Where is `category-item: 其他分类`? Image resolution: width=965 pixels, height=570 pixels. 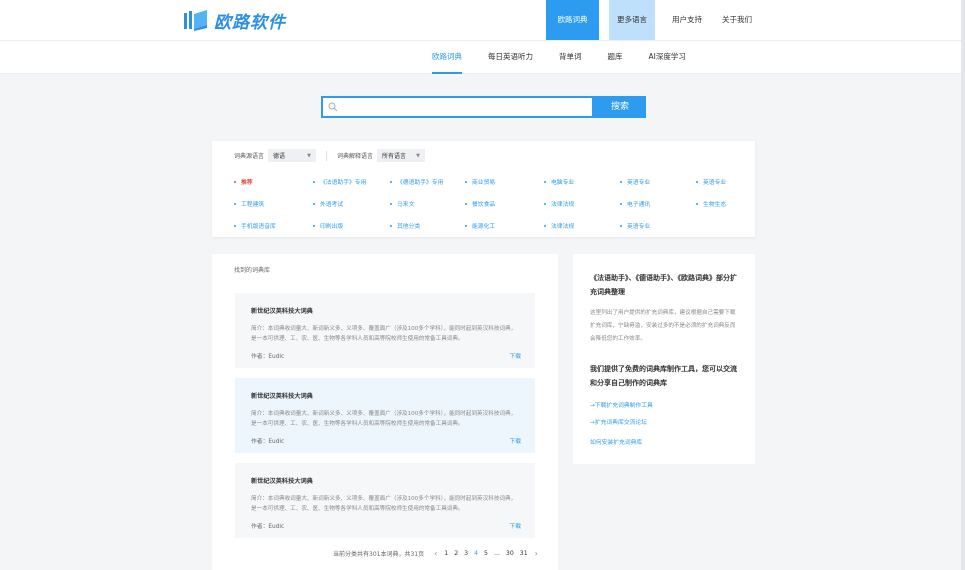 category-item: 其他分类 is located at coordinates (405, 225).